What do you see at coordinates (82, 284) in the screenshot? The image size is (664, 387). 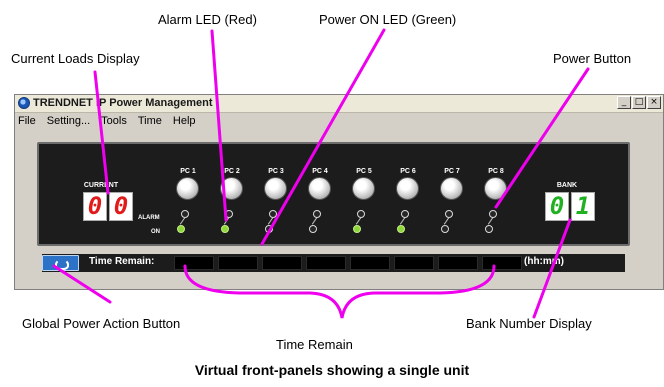 I see `callout-line-global` at bounding box center [82, 284].